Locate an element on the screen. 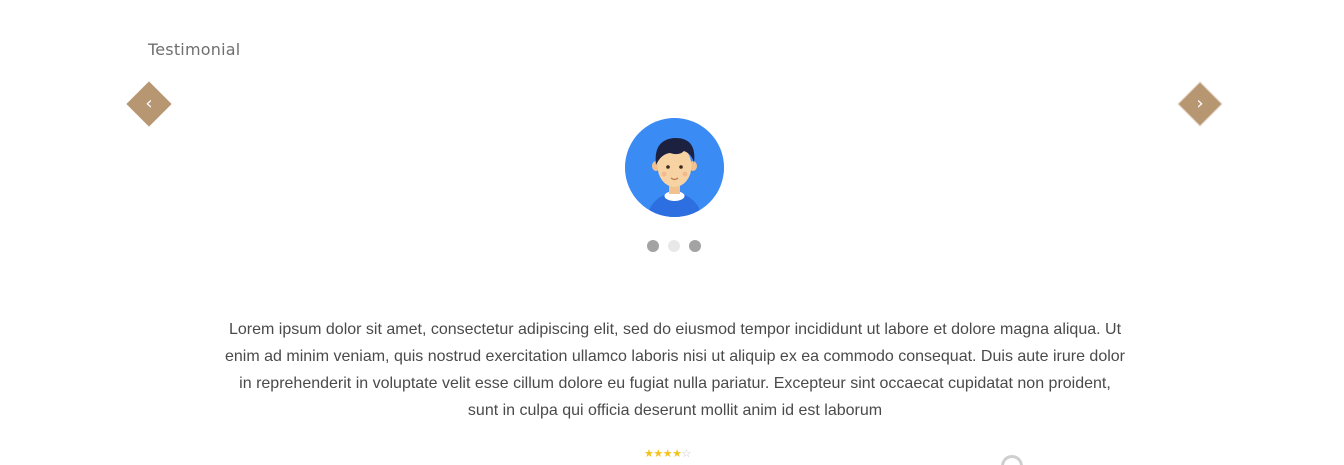  star-rating: ★★★★☆ is located at coordinates (667, 454).